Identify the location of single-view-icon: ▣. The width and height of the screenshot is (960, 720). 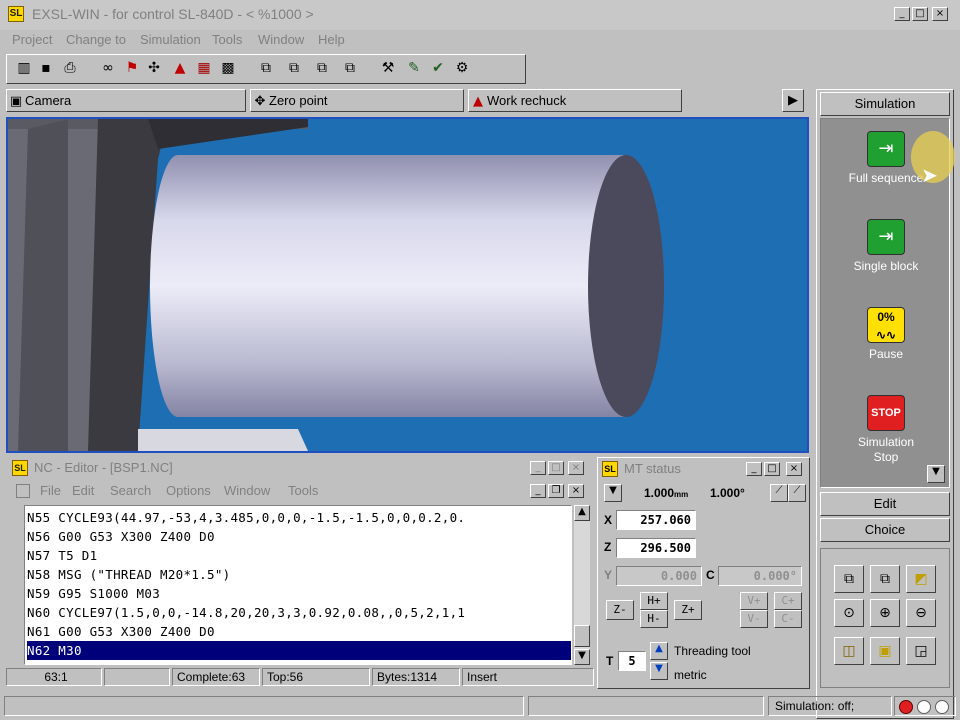
(885, 651).